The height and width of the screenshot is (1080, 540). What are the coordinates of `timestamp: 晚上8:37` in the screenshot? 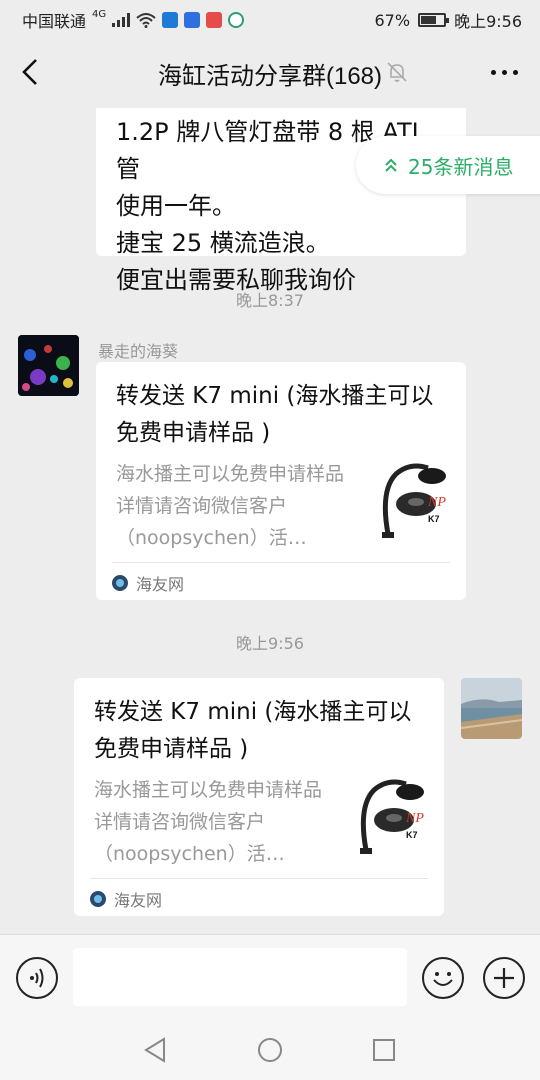 It's located at (270, 300).